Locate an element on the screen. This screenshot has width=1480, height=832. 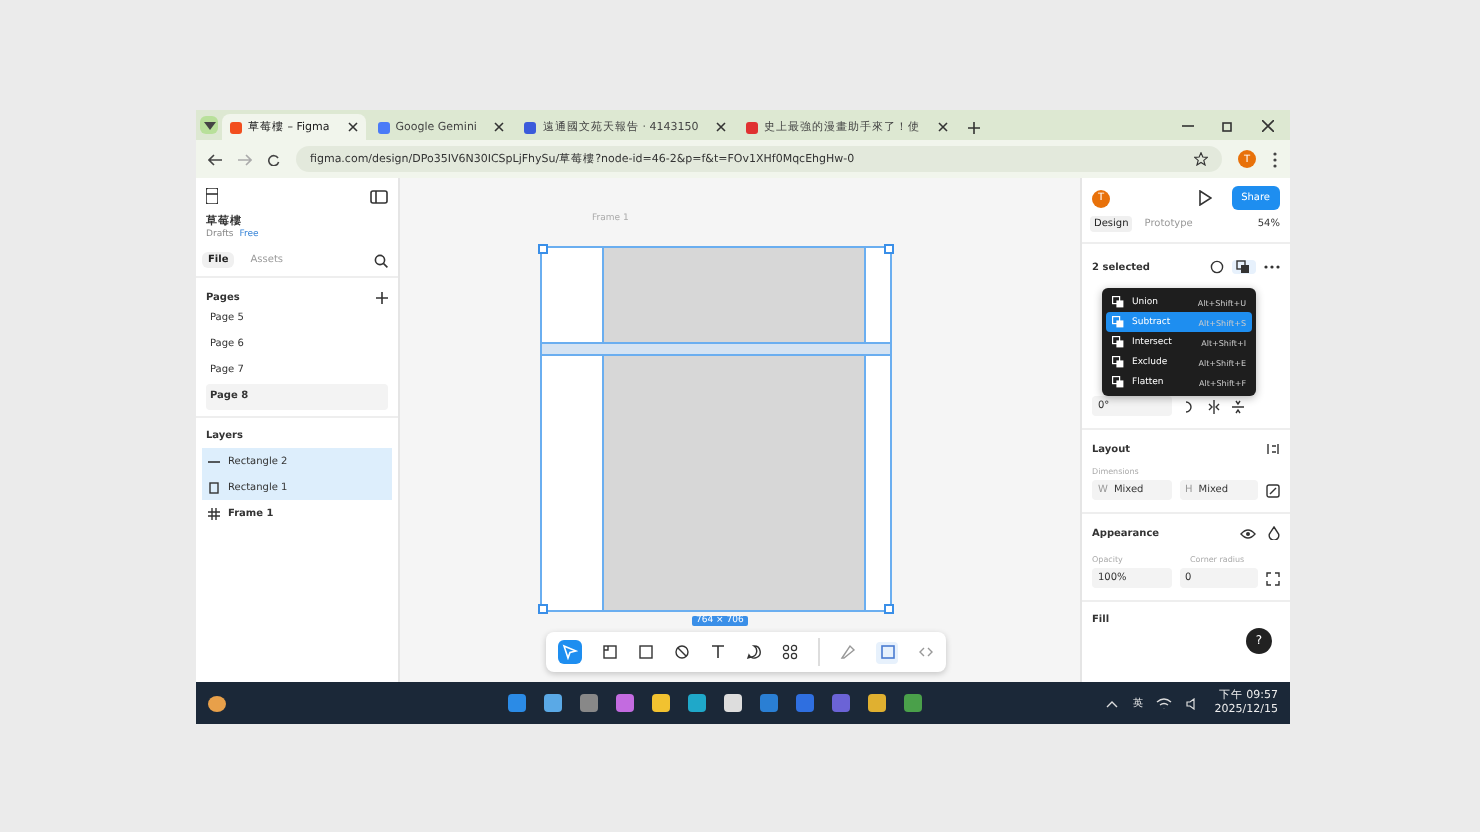
line-icon is located at coordinates (214, 461).